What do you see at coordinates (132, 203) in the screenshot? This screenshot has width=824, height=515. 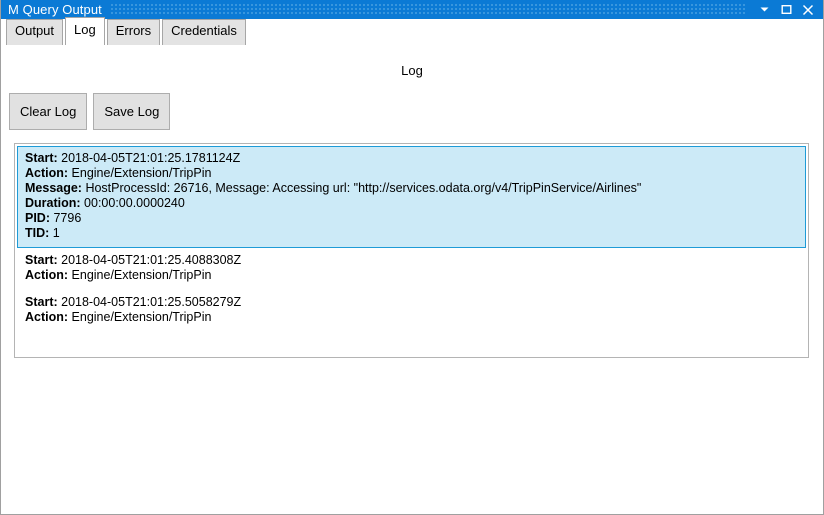 I see `log-line-value: 00:00:00.0000240` at bounding box center [132, 203].